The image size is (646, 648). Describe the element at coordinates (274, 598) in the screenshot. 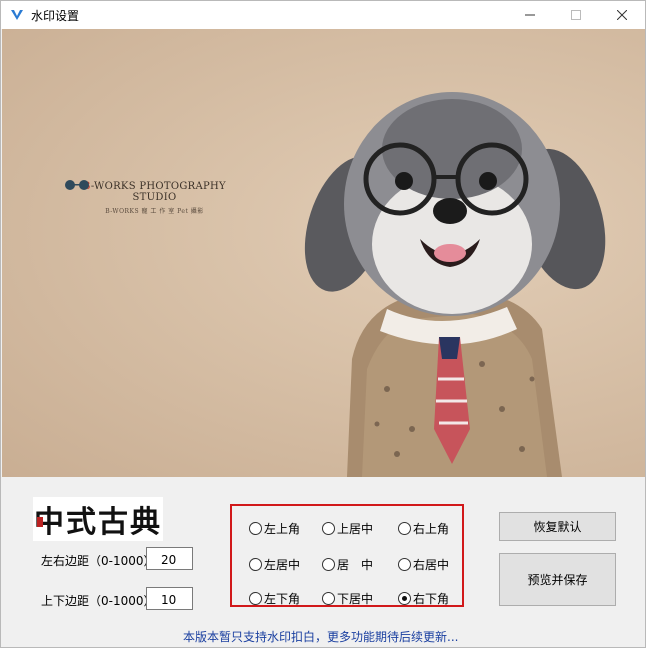

I see `radio-bottom-left: 左下角` at that location.